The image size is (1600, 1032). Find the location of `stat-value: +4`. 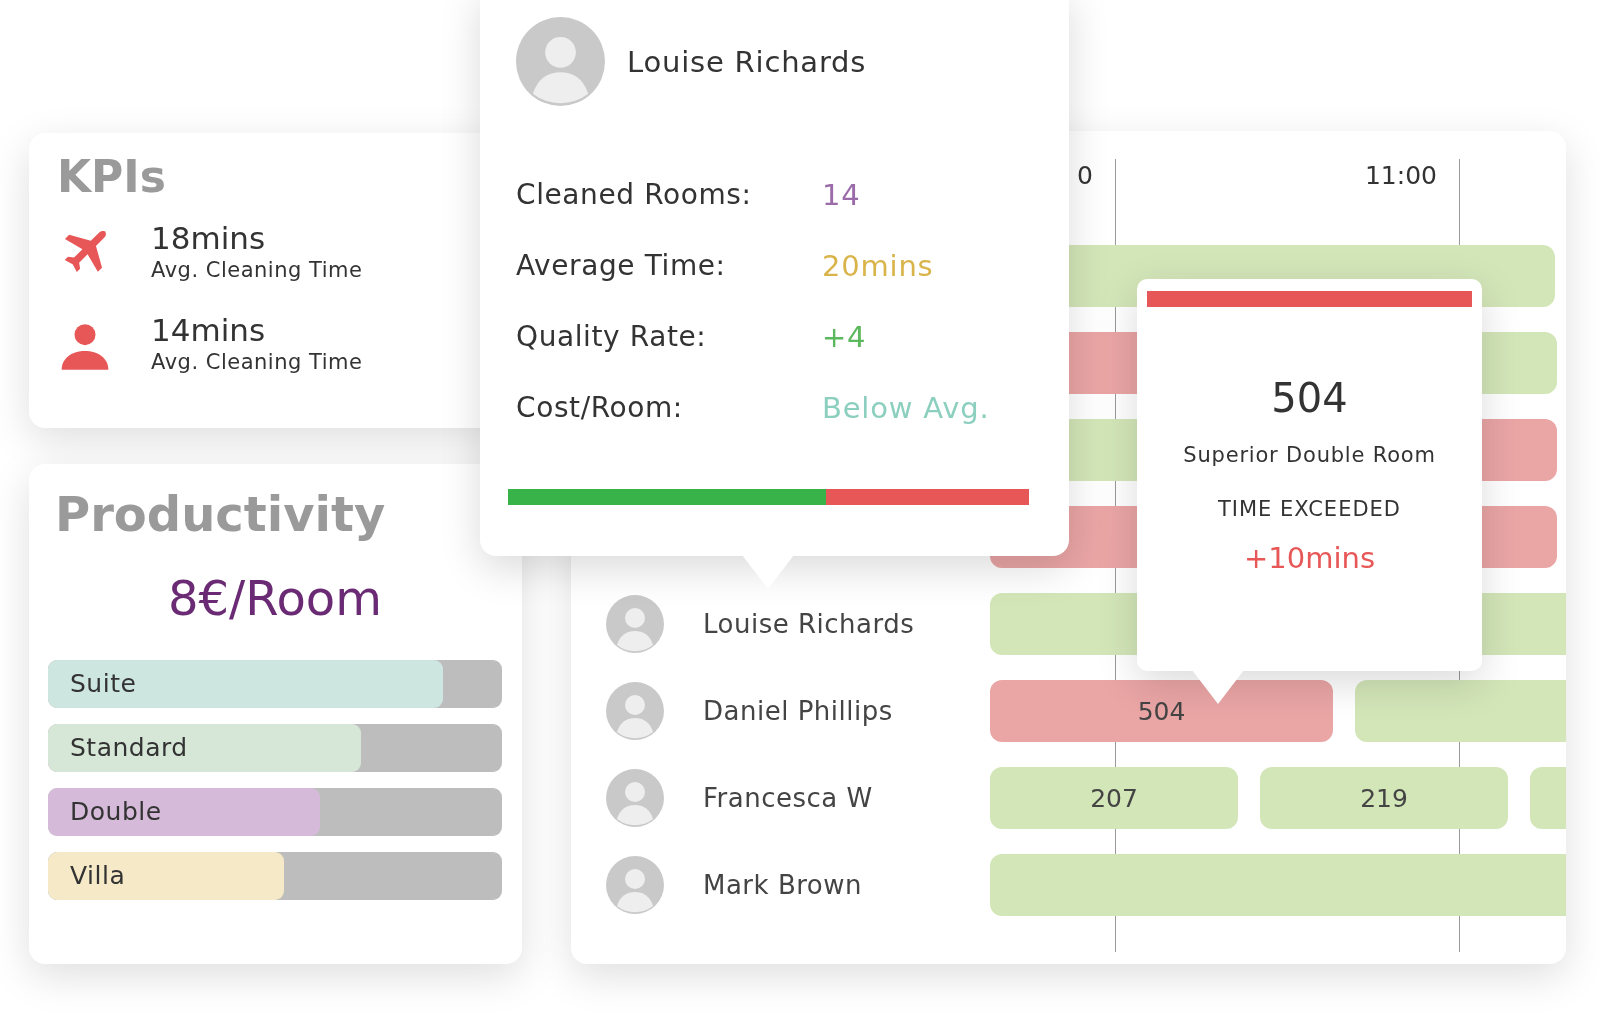

stat-value: +4 is located at coordinates (845, 337).